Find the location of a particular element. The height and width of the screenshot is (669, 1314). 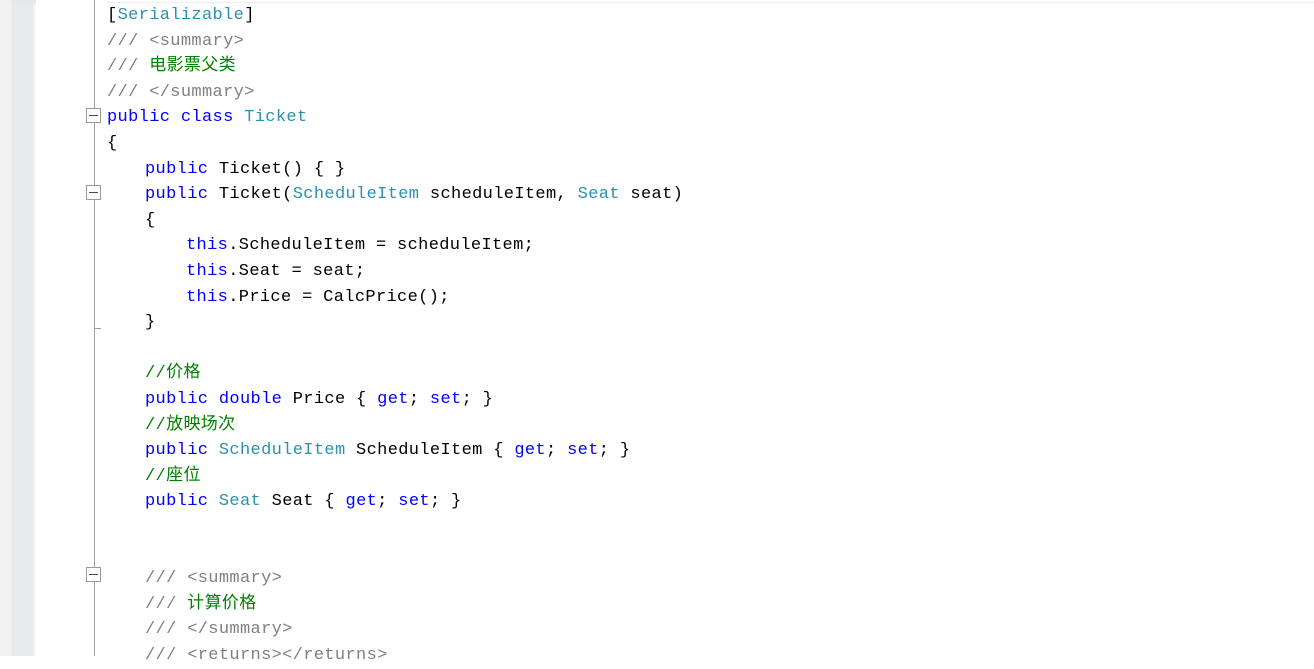

code-line: public class Ticket is located at coordinates (154, 118).